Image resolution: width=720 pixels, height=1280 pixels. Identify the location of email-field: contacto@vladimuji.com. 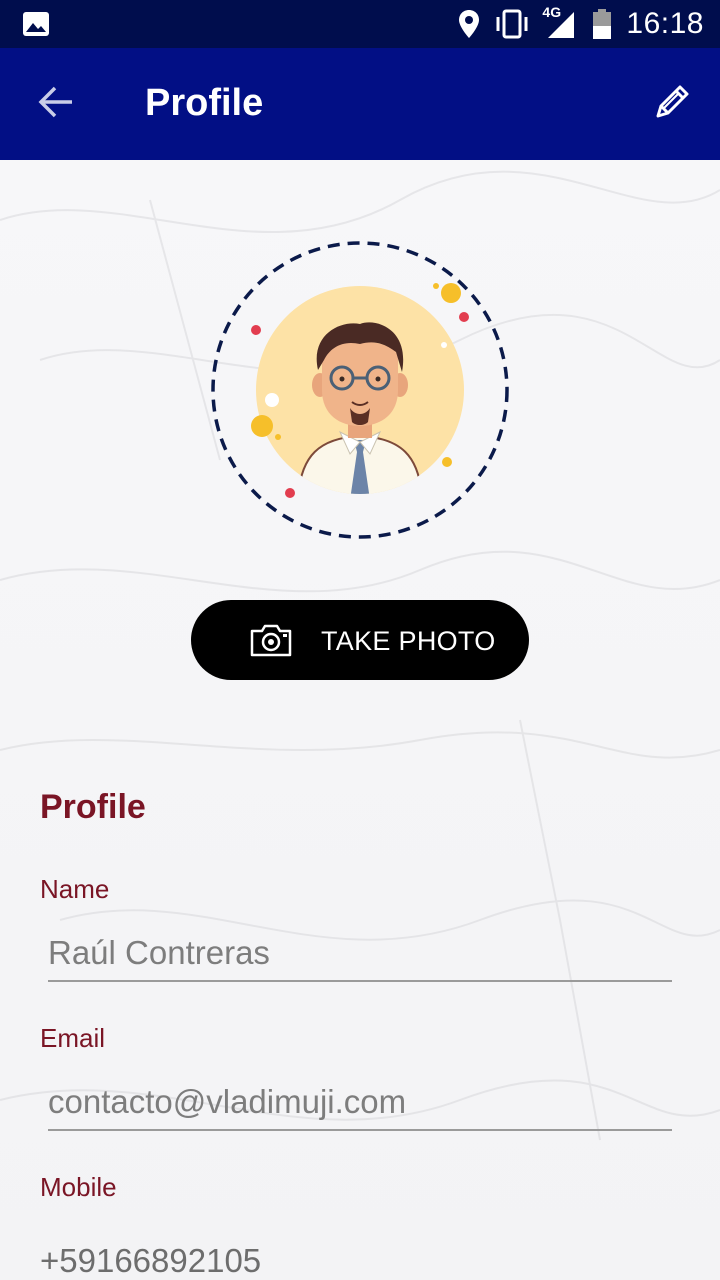
(227, 1102).